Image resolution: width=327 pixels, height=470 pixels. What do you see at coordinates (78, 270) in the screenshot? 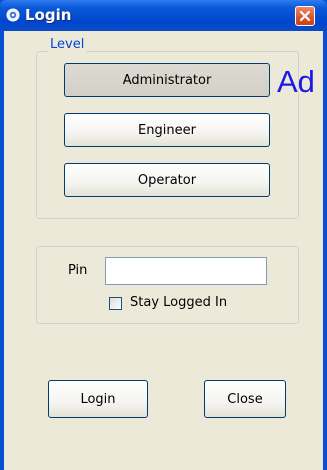
I see `pin-label: Pin` at bounding box center [78, 270].